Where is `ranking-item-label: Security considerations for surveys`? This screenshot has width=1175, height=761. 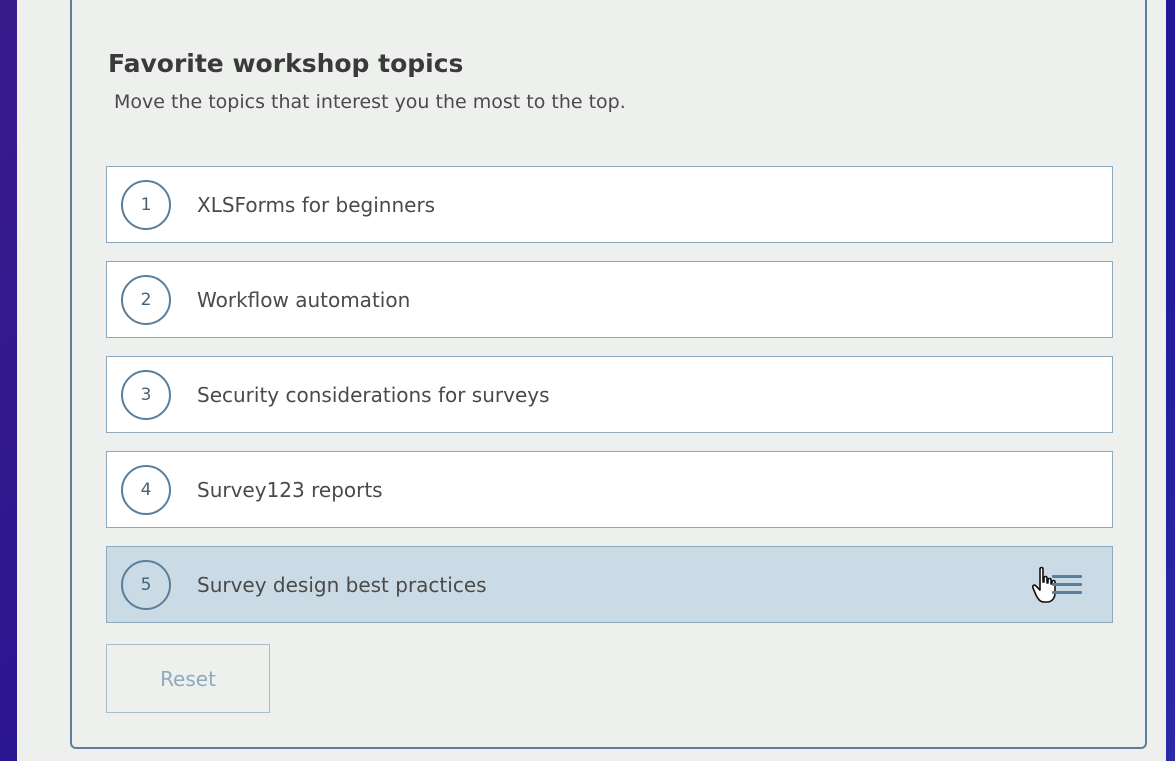 ranking-item-label: Security considerations for surveys is located at coordinates (373, 394).